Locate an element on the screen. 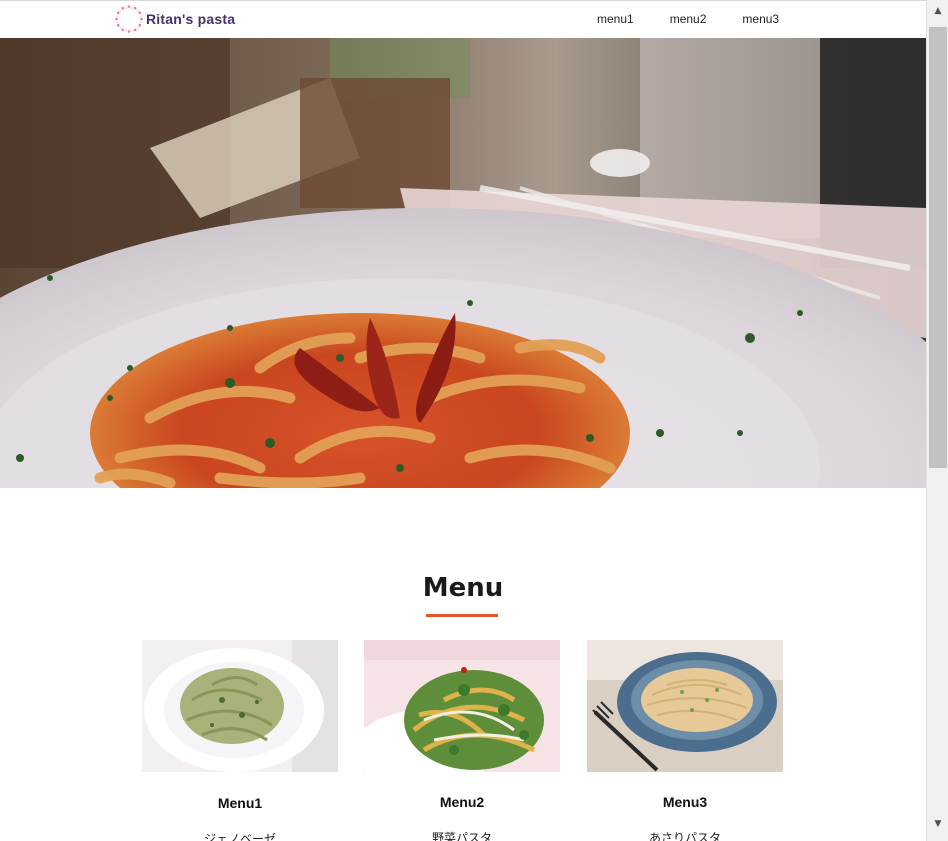 This screenshot has height=841, width=948. menu-card-3-title: Menu3 is located at coordinates (685, 802).